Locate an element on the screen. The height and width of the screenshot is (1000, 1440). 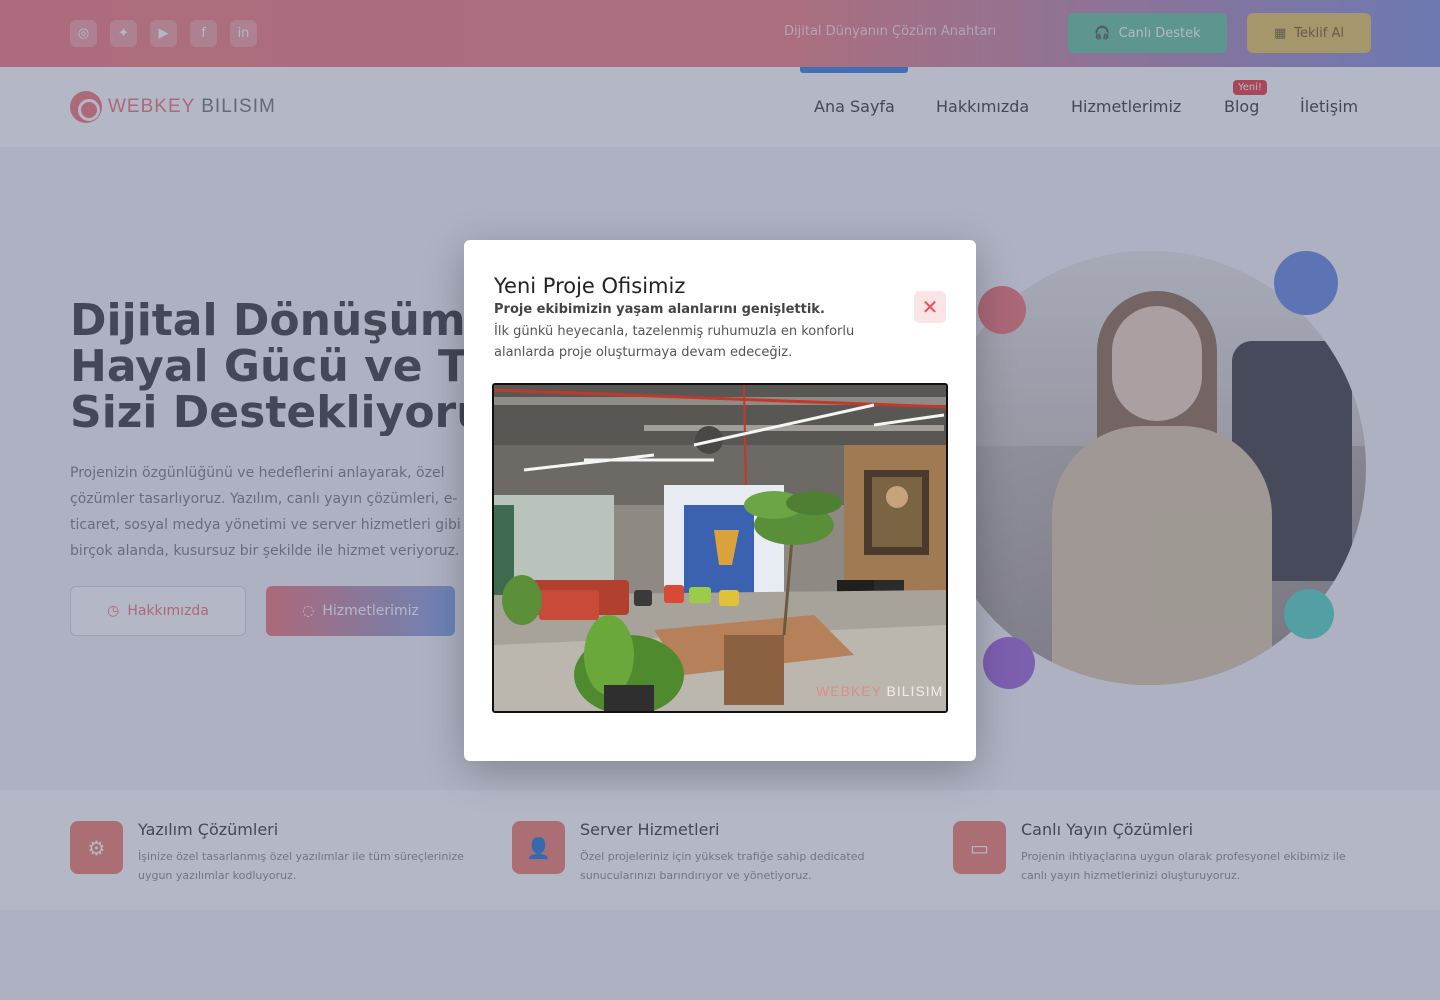
image-watermark: WEBKEY BILISIM is located at coordinates (879, 691).